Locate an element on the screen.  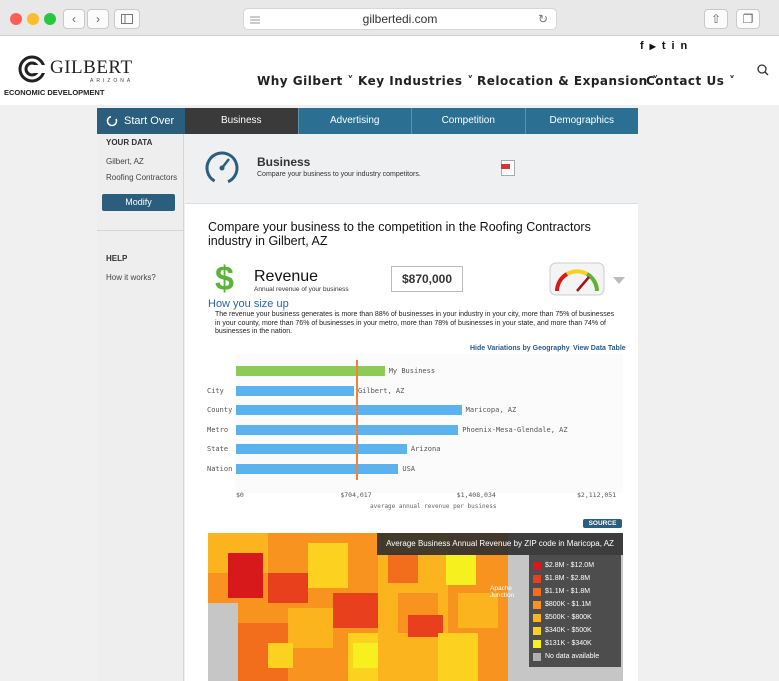
address-bar: gilbertedi.com ↻ is located at coordinates (400, 19).